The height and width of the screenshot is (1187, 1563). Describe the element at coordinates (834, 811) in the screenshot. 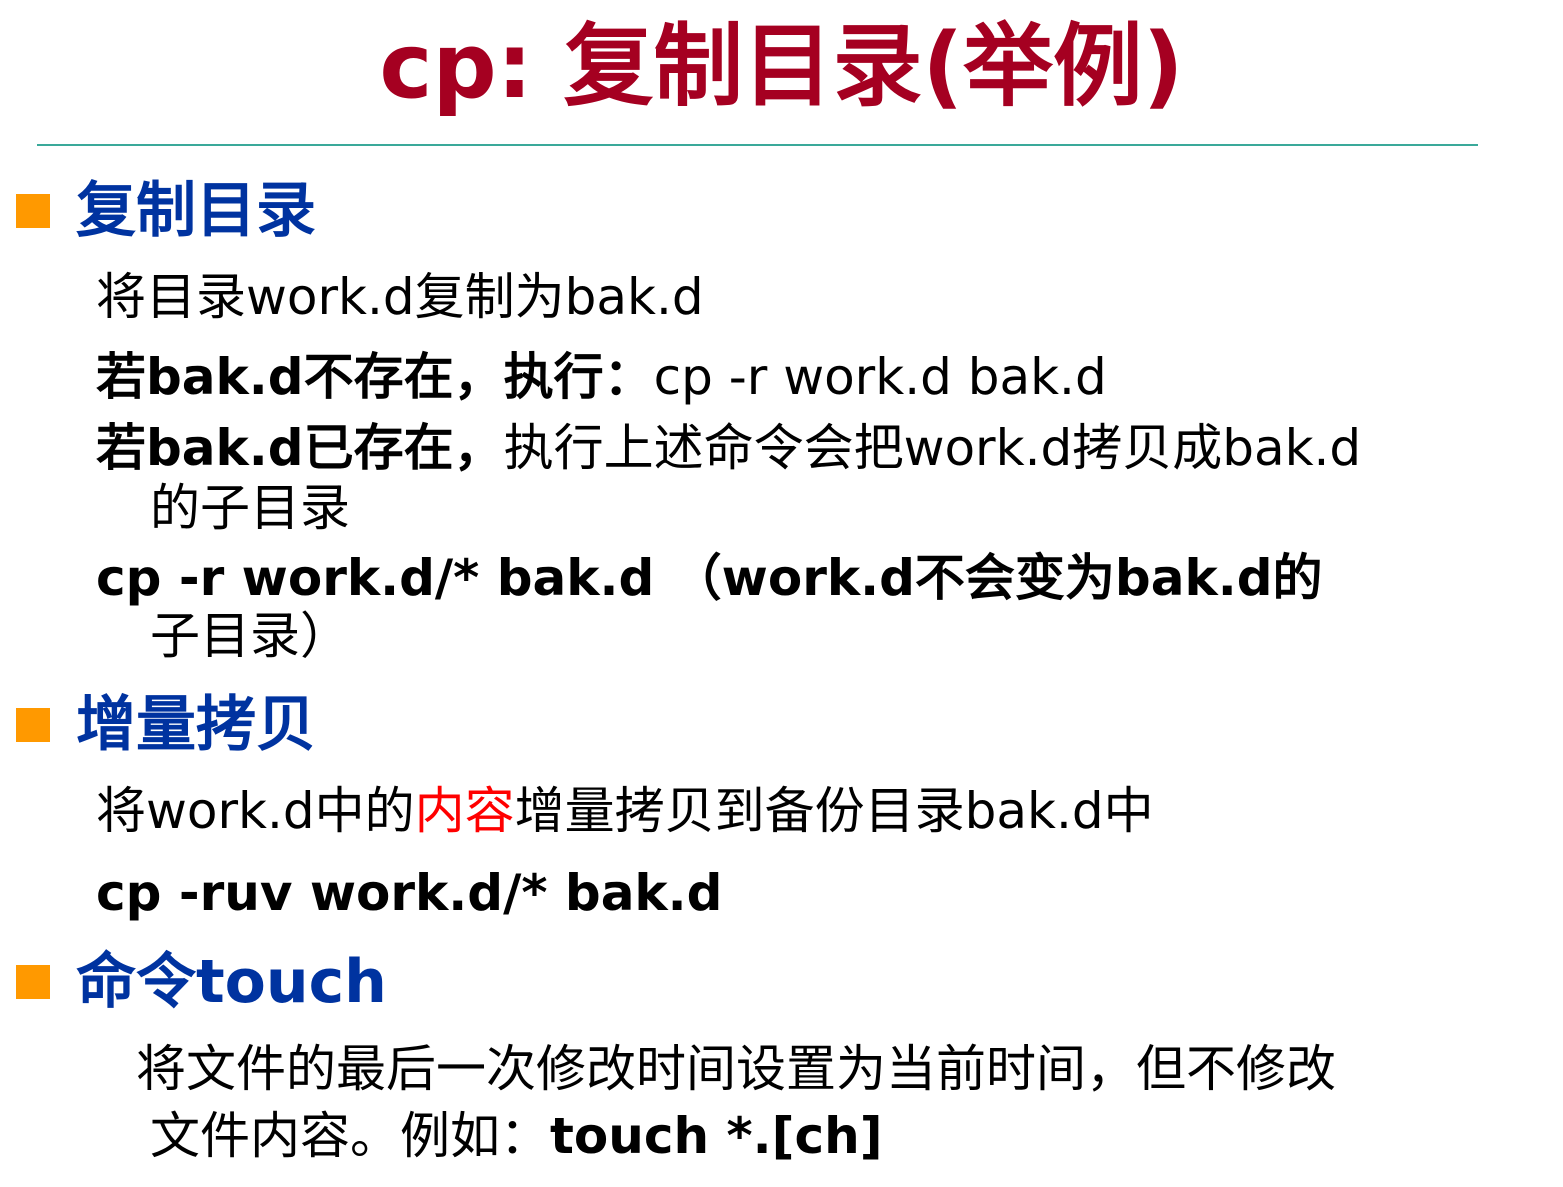

I see `incremental-desc-after: 增量拷贝到备份目录bak.d中` at that location.